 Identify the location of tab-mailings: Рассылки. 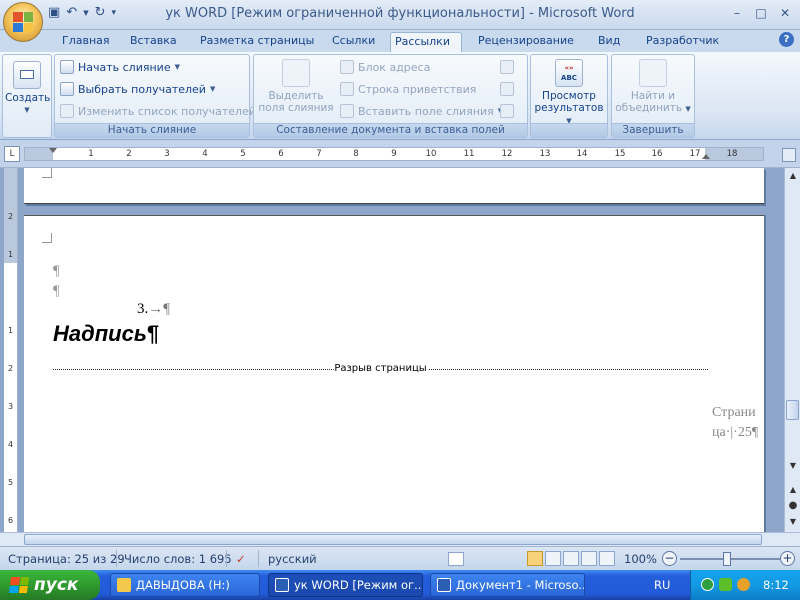
(426, 42).